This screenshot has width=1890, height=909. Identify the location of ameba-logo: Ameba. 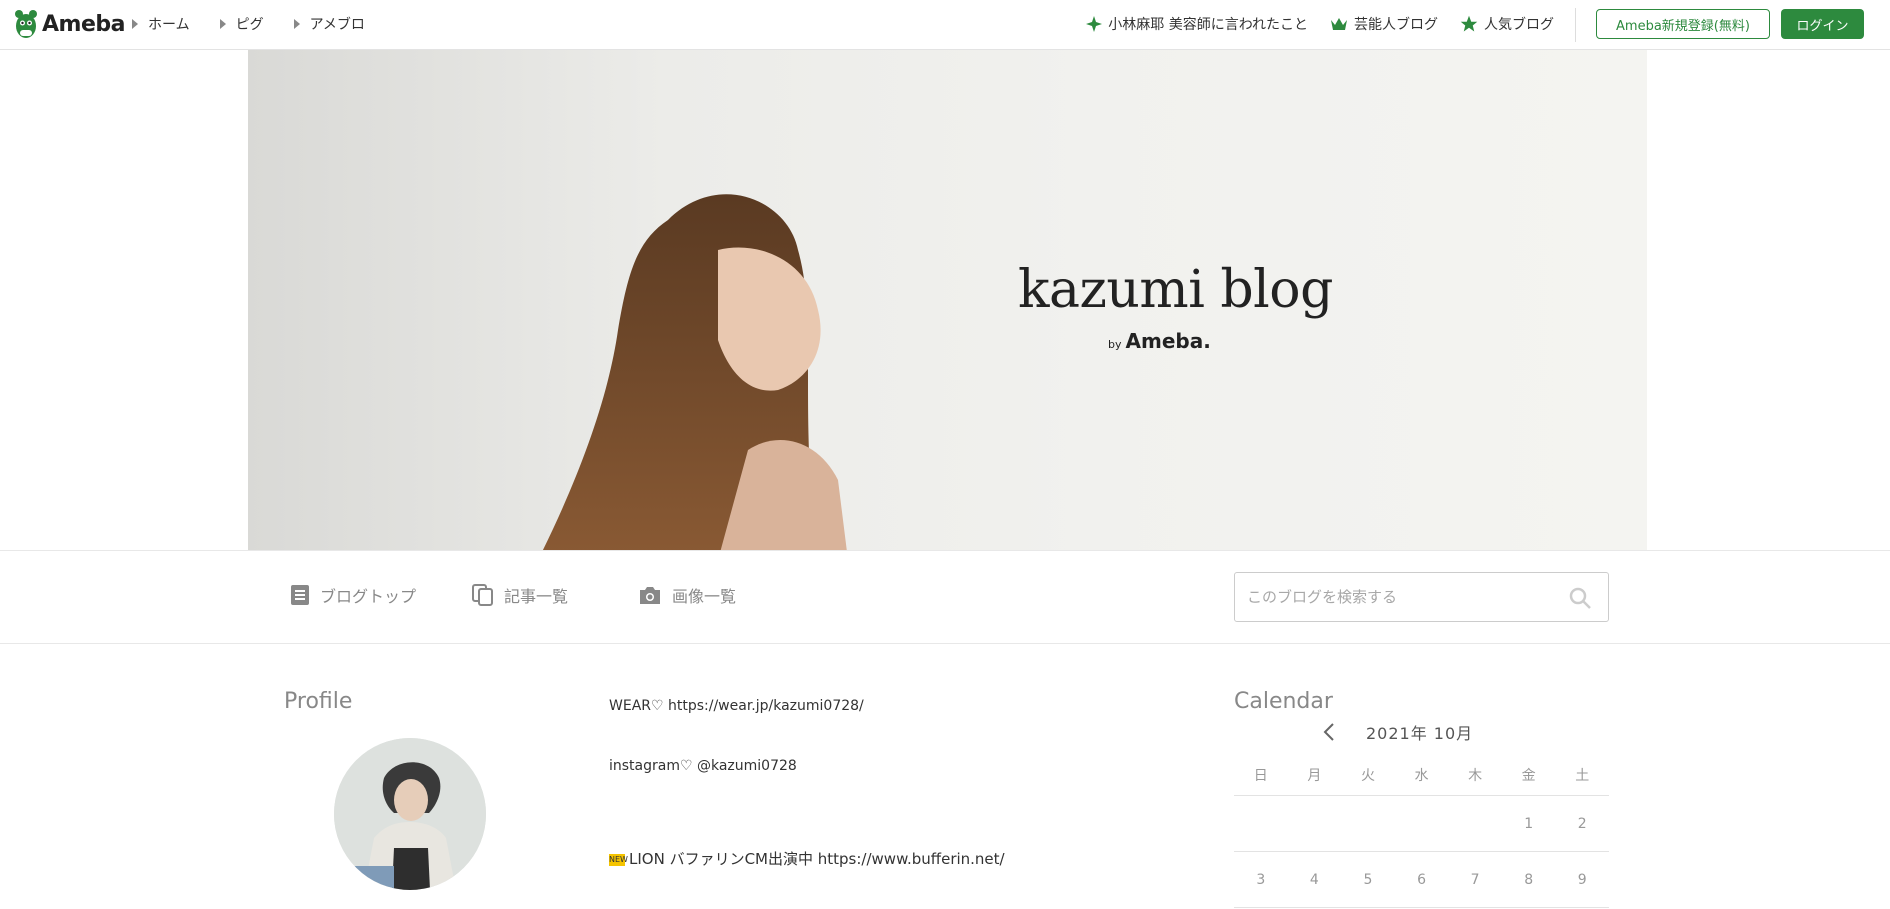
(69, 24).